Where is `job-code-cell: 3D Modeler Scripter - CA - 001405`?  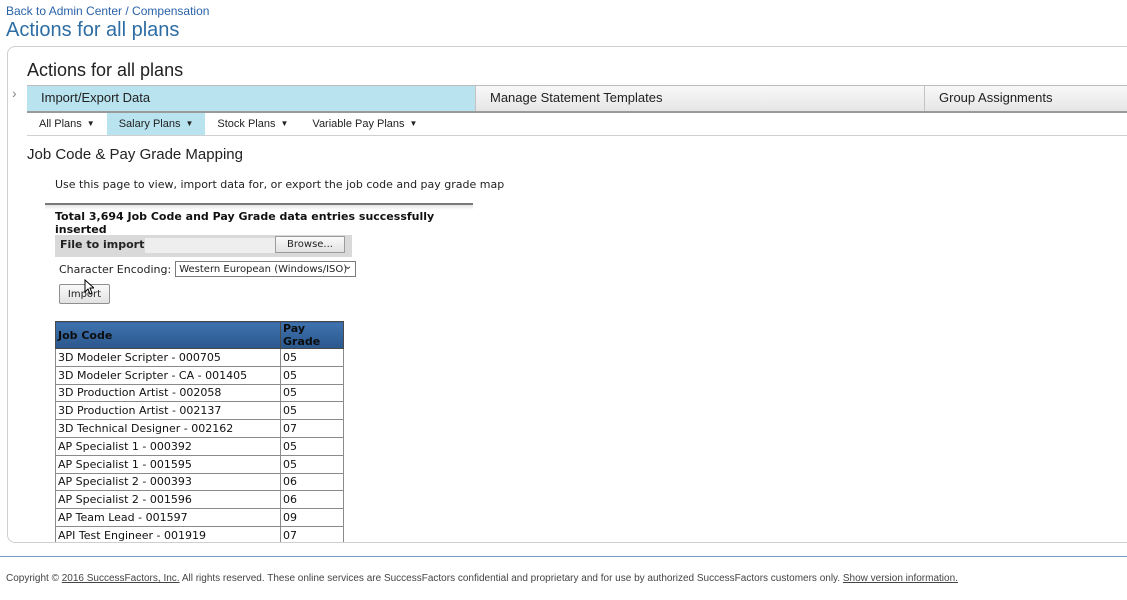
job-code-cell: 3D Modeler Scripter - CA - 001405 is located at coordinates (168, 375).